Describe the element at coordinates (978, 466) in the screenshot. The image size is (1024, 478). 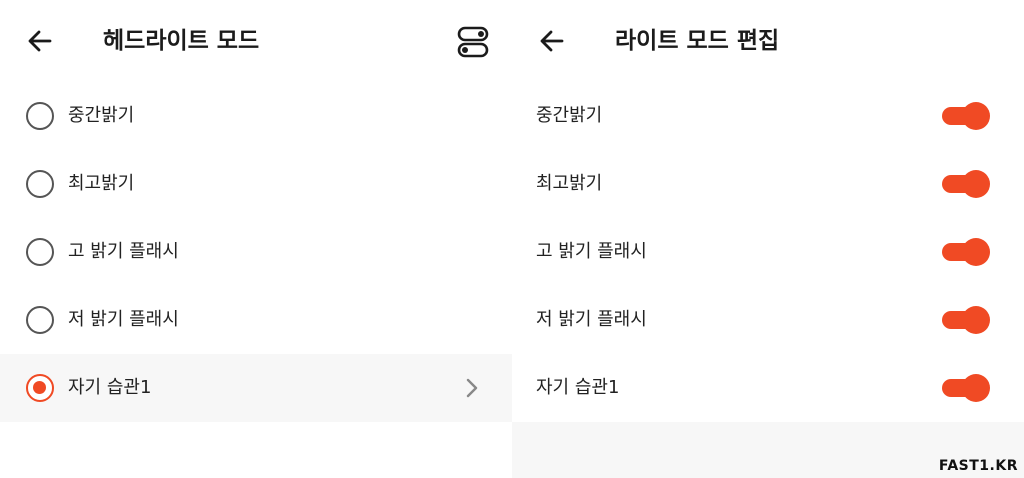
I see `watermark: FAST1.KR` at that location.